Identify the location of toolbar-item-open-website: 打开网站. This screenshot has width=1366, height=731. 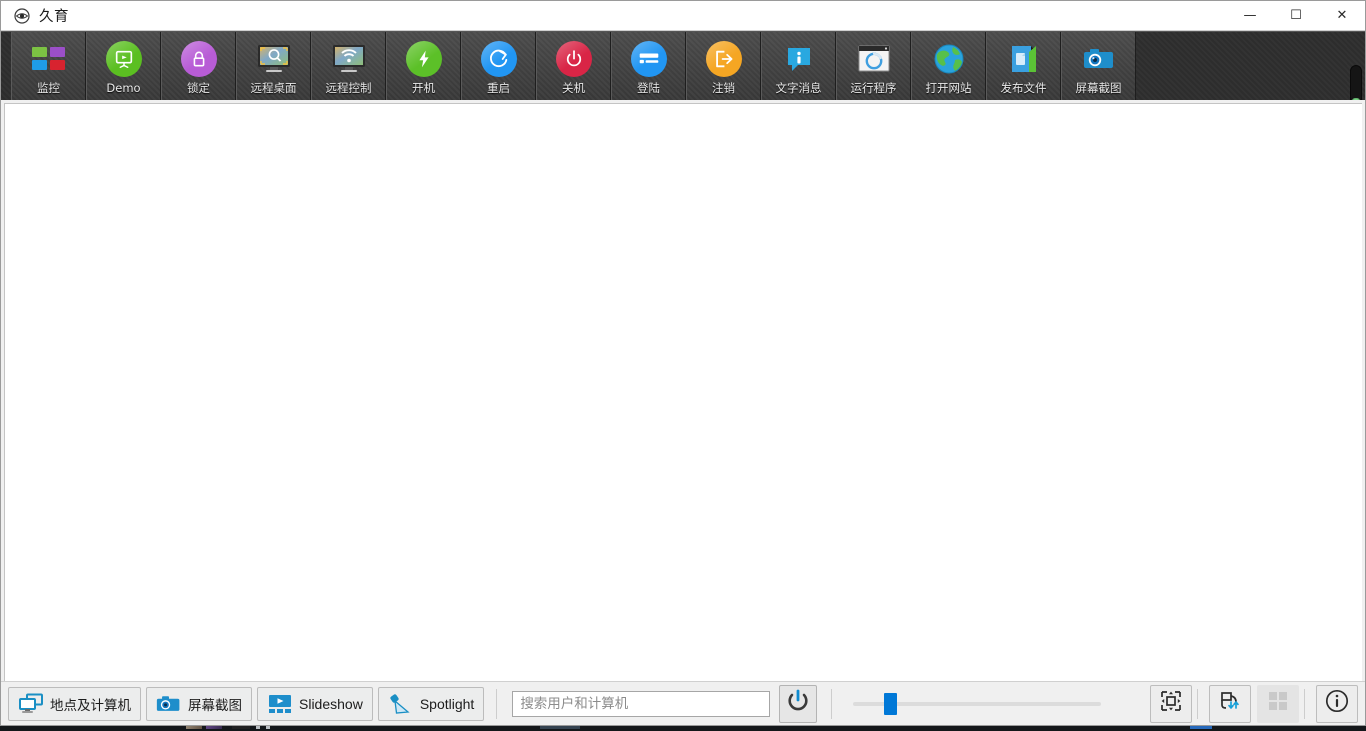
(948, 66).